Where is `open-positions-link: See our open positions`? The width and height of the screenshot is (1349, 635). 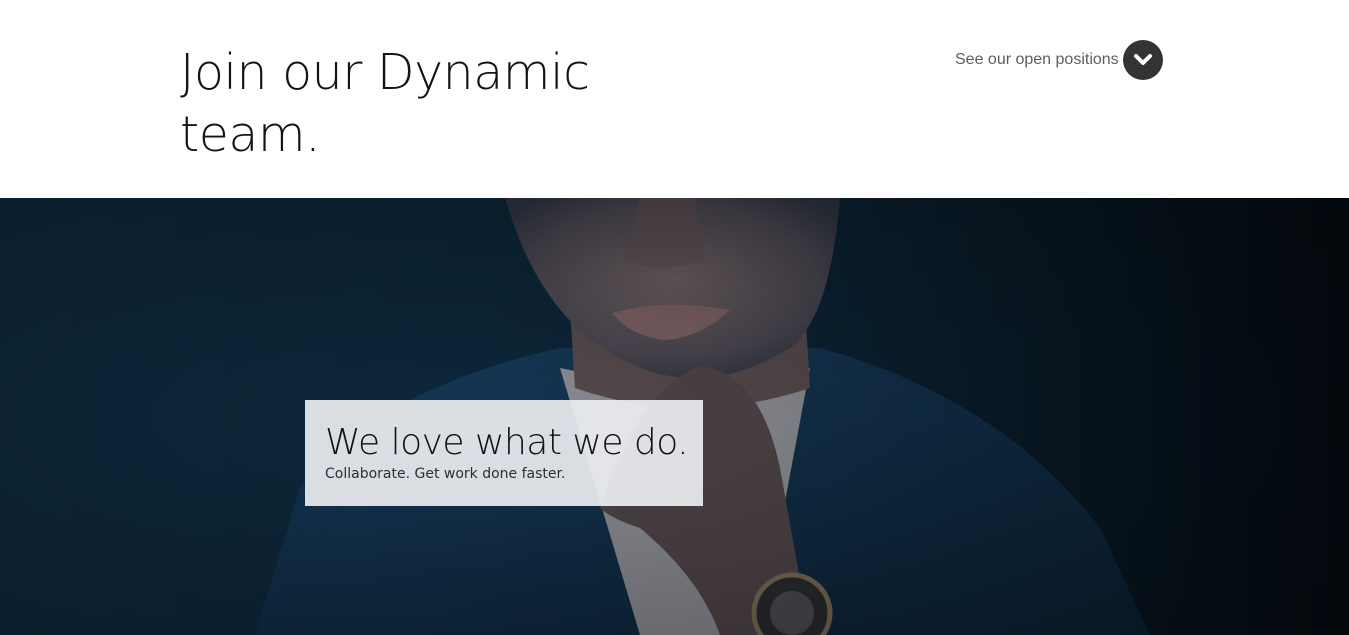
open-positions-link: See our open positions is located at coordinates (1059, 60).